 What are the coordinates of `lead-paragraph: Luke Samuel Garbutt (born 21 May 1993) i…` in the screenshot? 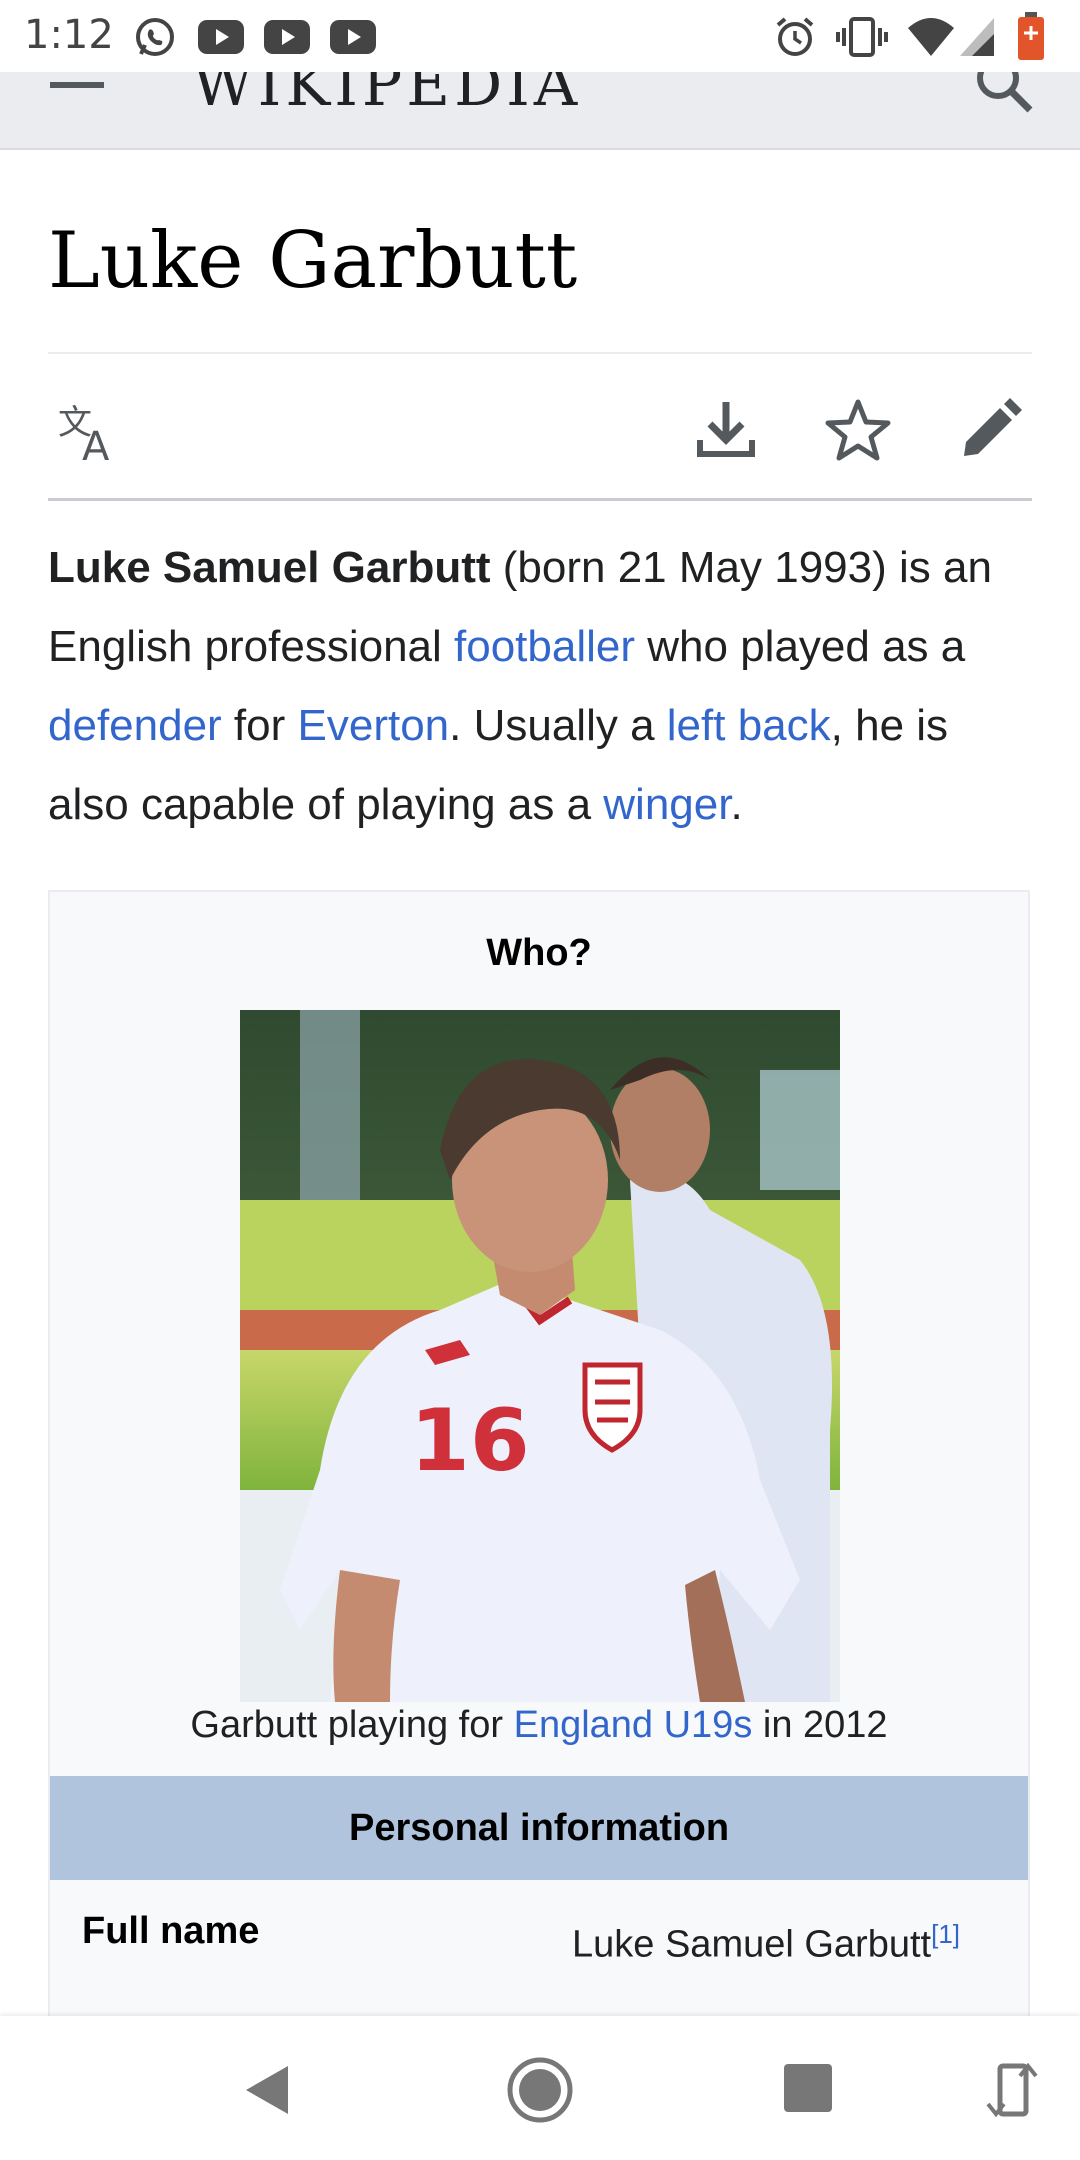 It's located at (543, 686).